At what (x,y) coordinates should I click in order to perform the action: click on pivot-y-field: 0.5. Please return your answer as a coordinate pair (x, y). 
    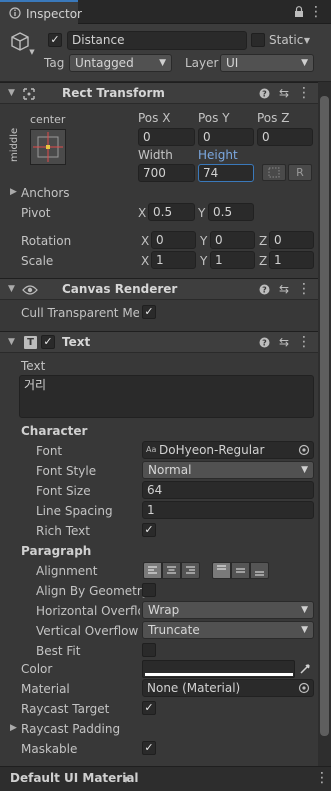
    Looking at the image, I should click on (231, 212).